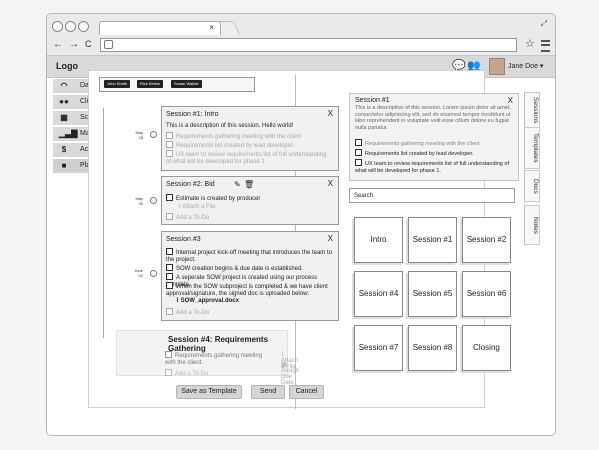 The height and width of the screenshot is (450, 599). What do you see at coordinates (70, 26) in the screenshot?
I see `window-minimize-dot` at bounding box center [70, 26].